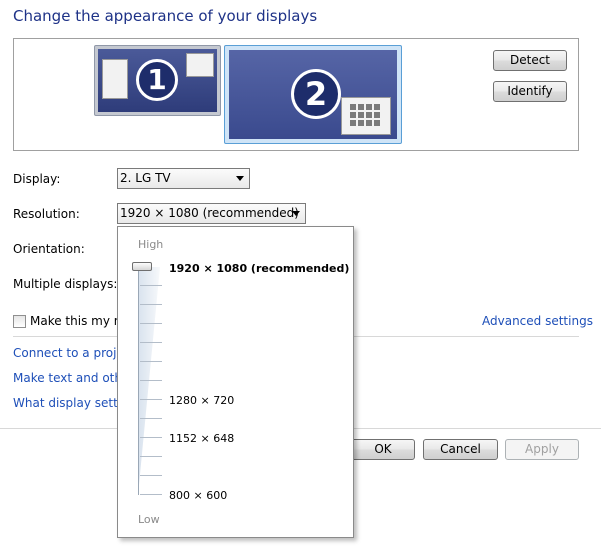 This screenshot has width=601, height=555. I want to click on advanced-settings-link: Advanced settings, so click(537, 321).